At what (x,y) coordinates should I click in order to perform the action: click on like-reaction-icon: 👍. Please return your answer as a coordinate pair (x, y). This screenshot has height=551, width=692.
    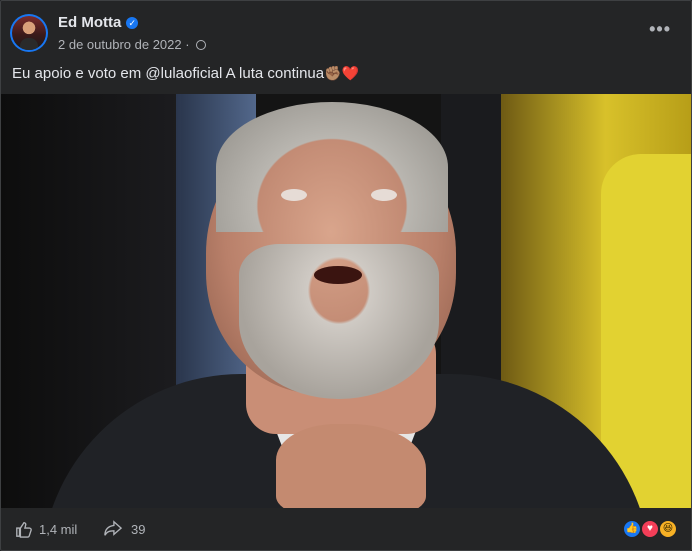
    Looking at the image, I should click on (632, 529).